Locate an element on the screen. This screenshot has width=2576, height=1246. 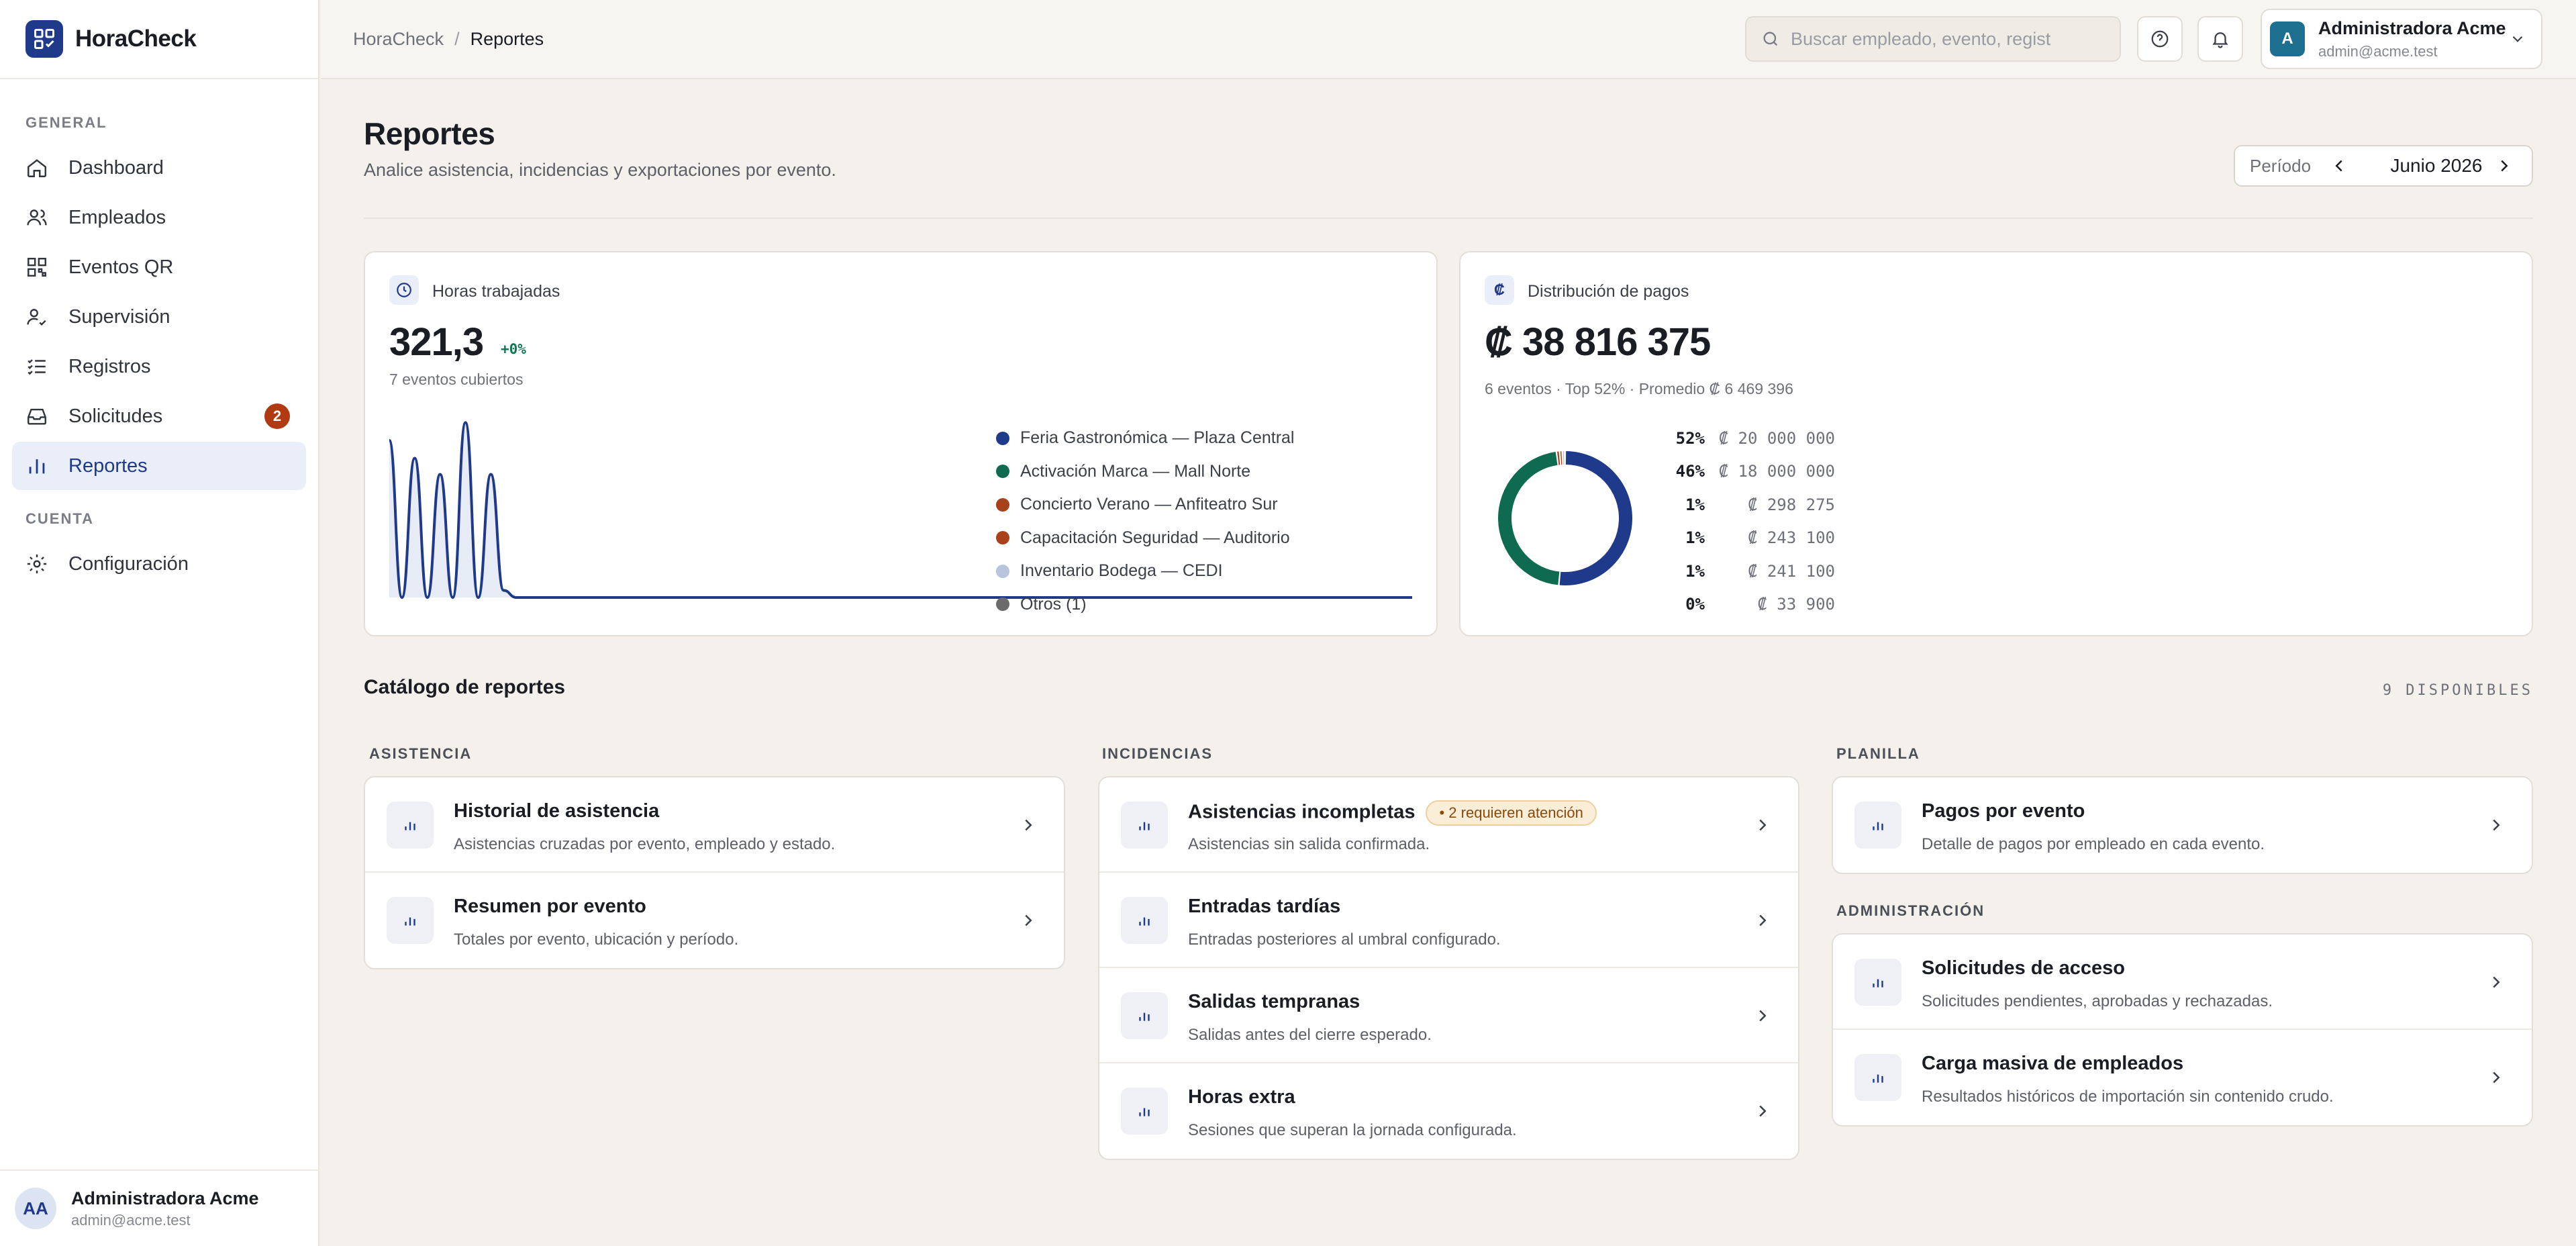
nav-account: Configuración is located at coordinates (159, 564).